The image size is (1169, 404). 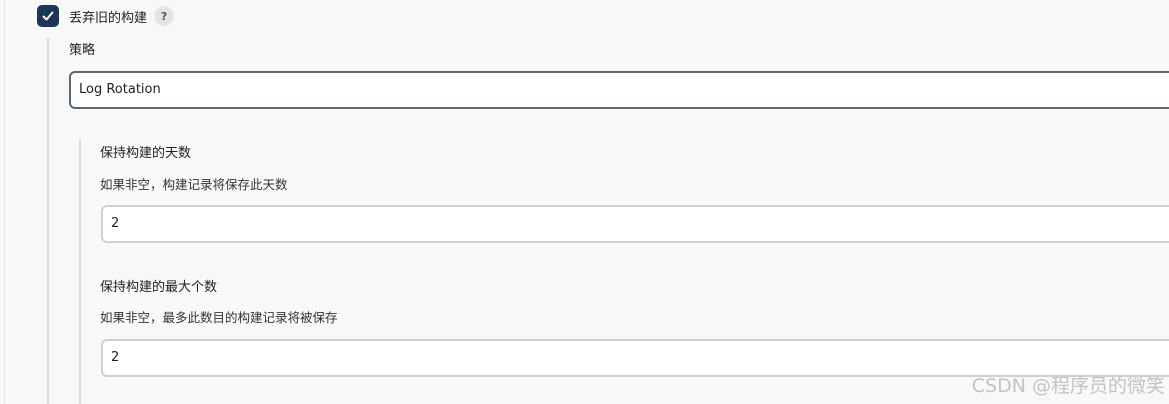 What do you see at coordinates (80, 271) in the screenshot?
I see `strategy-options-indent-line` at bounding box center [80, 271].